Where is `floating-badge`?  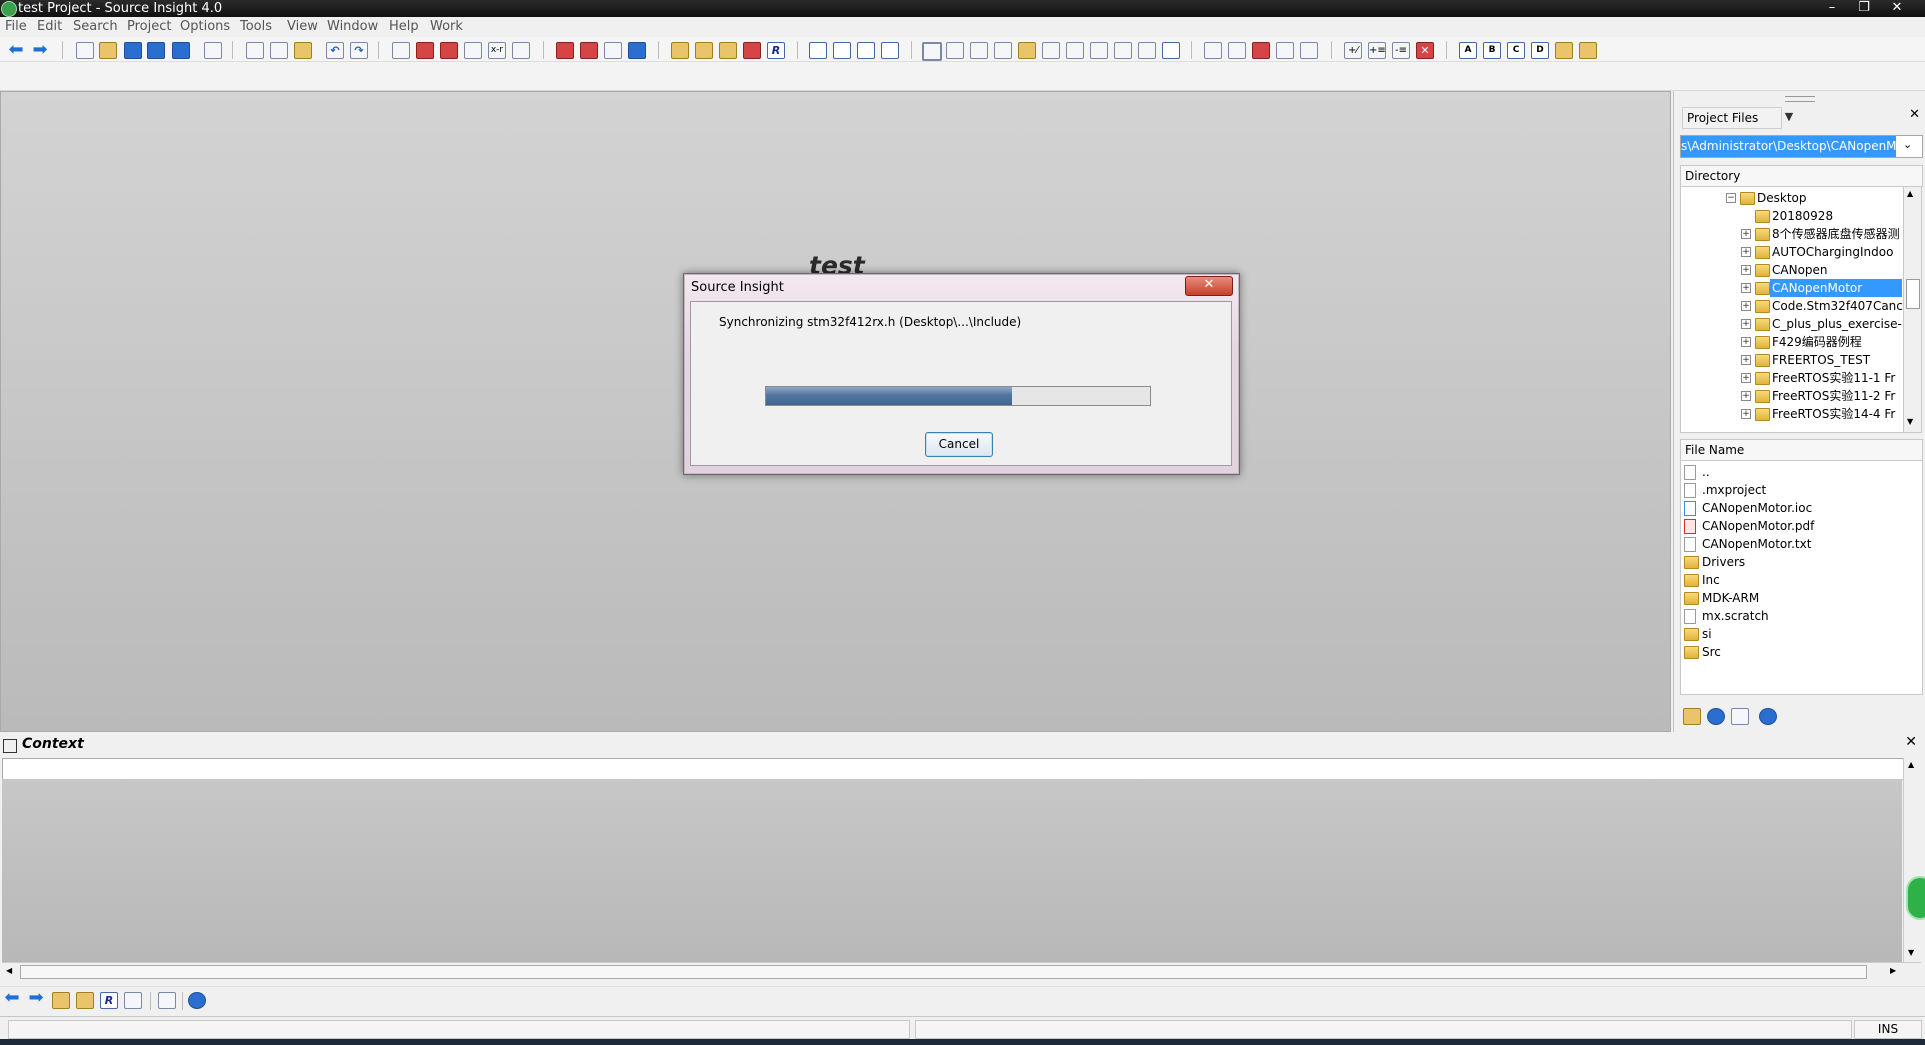 floating-badge is located at coordinates (1915, 898).